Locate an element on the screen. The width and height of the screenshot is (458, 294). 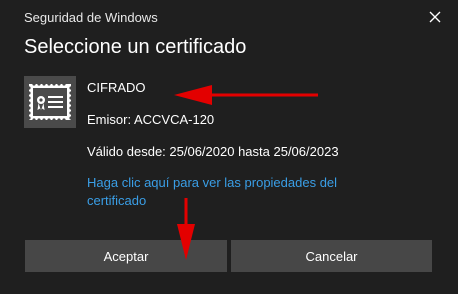
certificate-name: CIFRADO is located at coordinates (116, 87).